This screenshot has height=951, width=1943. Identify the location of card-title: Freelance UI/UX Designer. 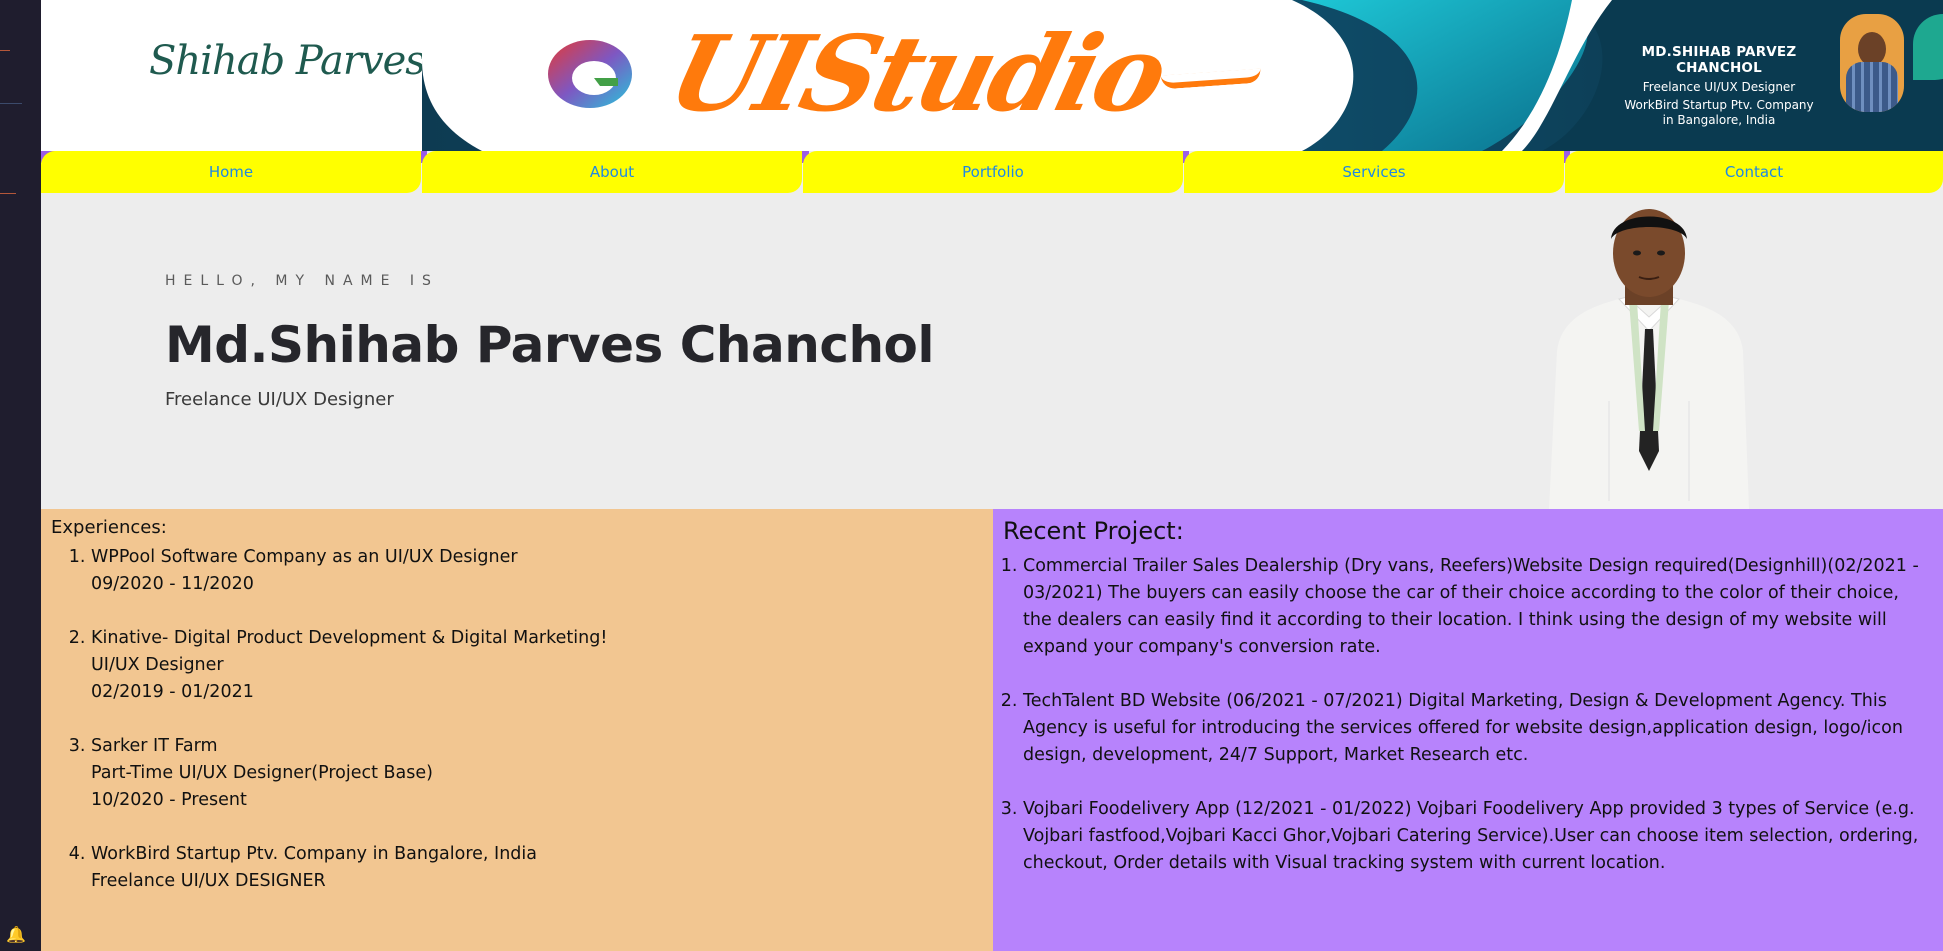
(1719, 87).